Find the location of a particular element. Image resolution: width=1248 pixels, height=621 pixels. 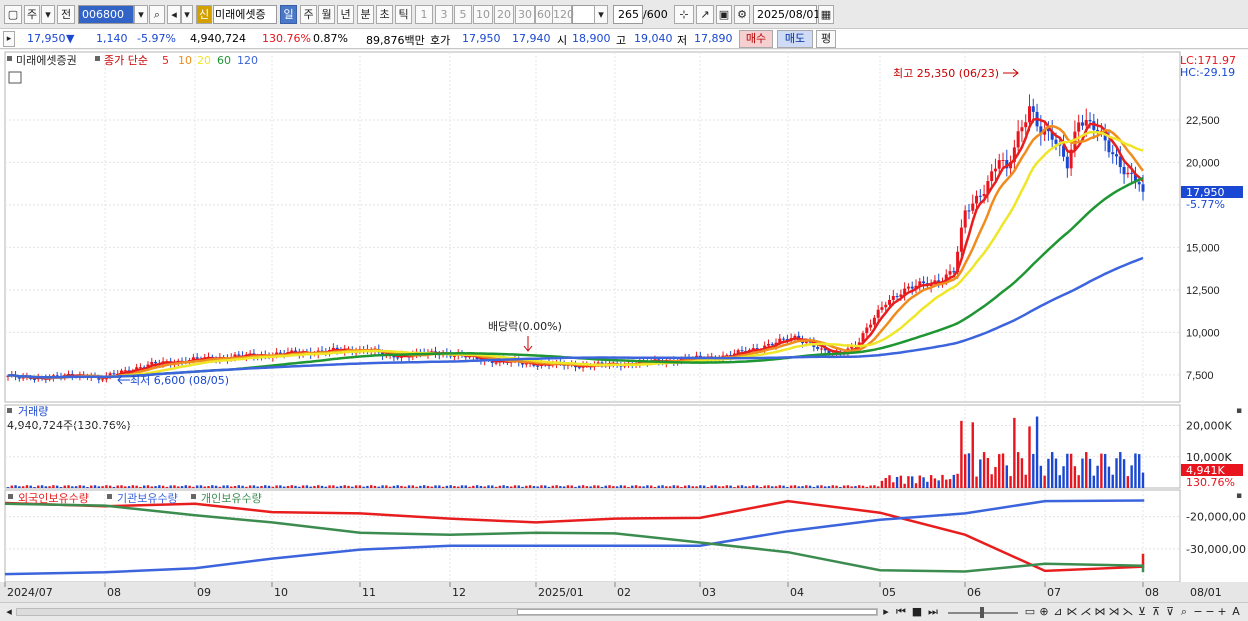

quote-low: 17,890 is located at coordinates (713, 38).